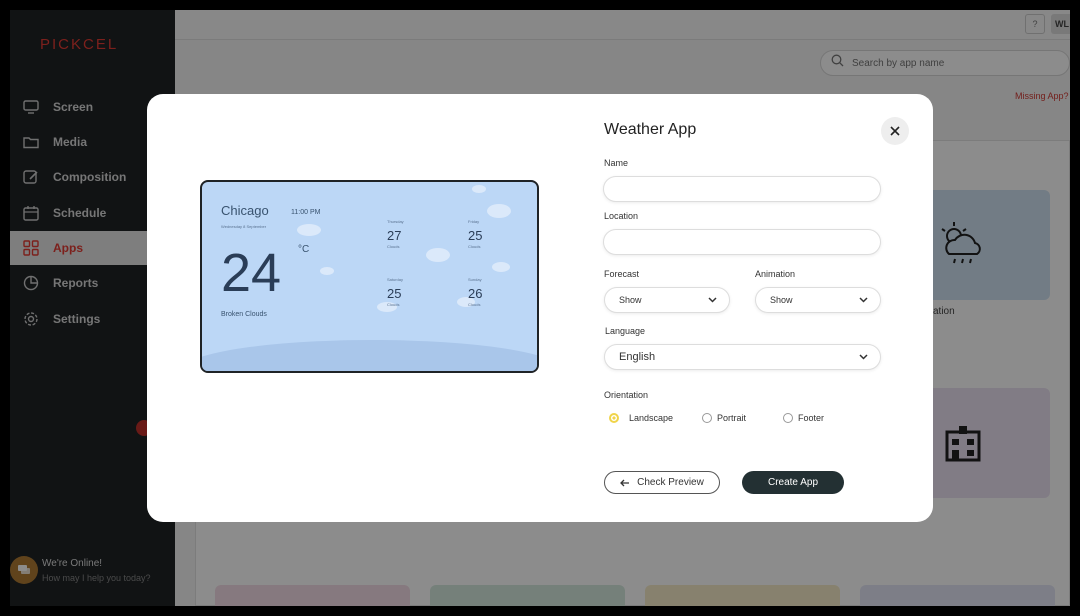  I want to click on orientation-landscape-radio: Landscape, so click(641, 418).